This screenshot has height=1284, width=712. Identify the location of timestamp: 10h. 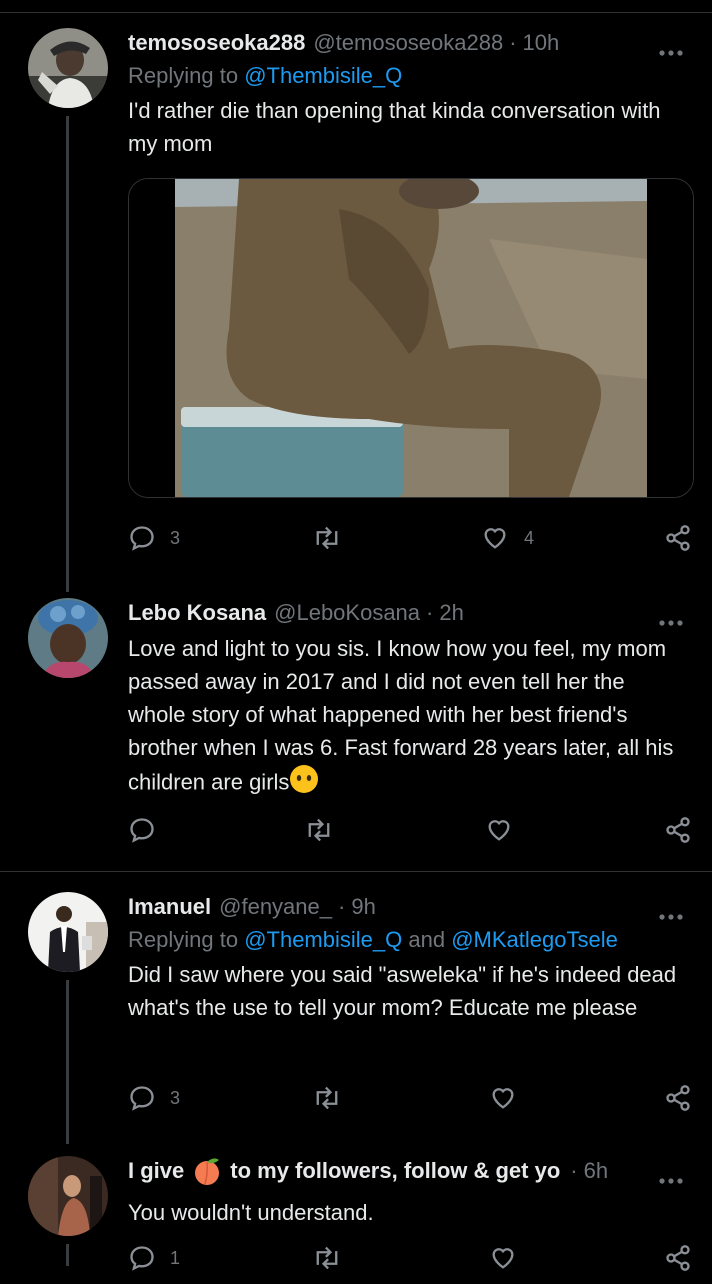
(541, 43).